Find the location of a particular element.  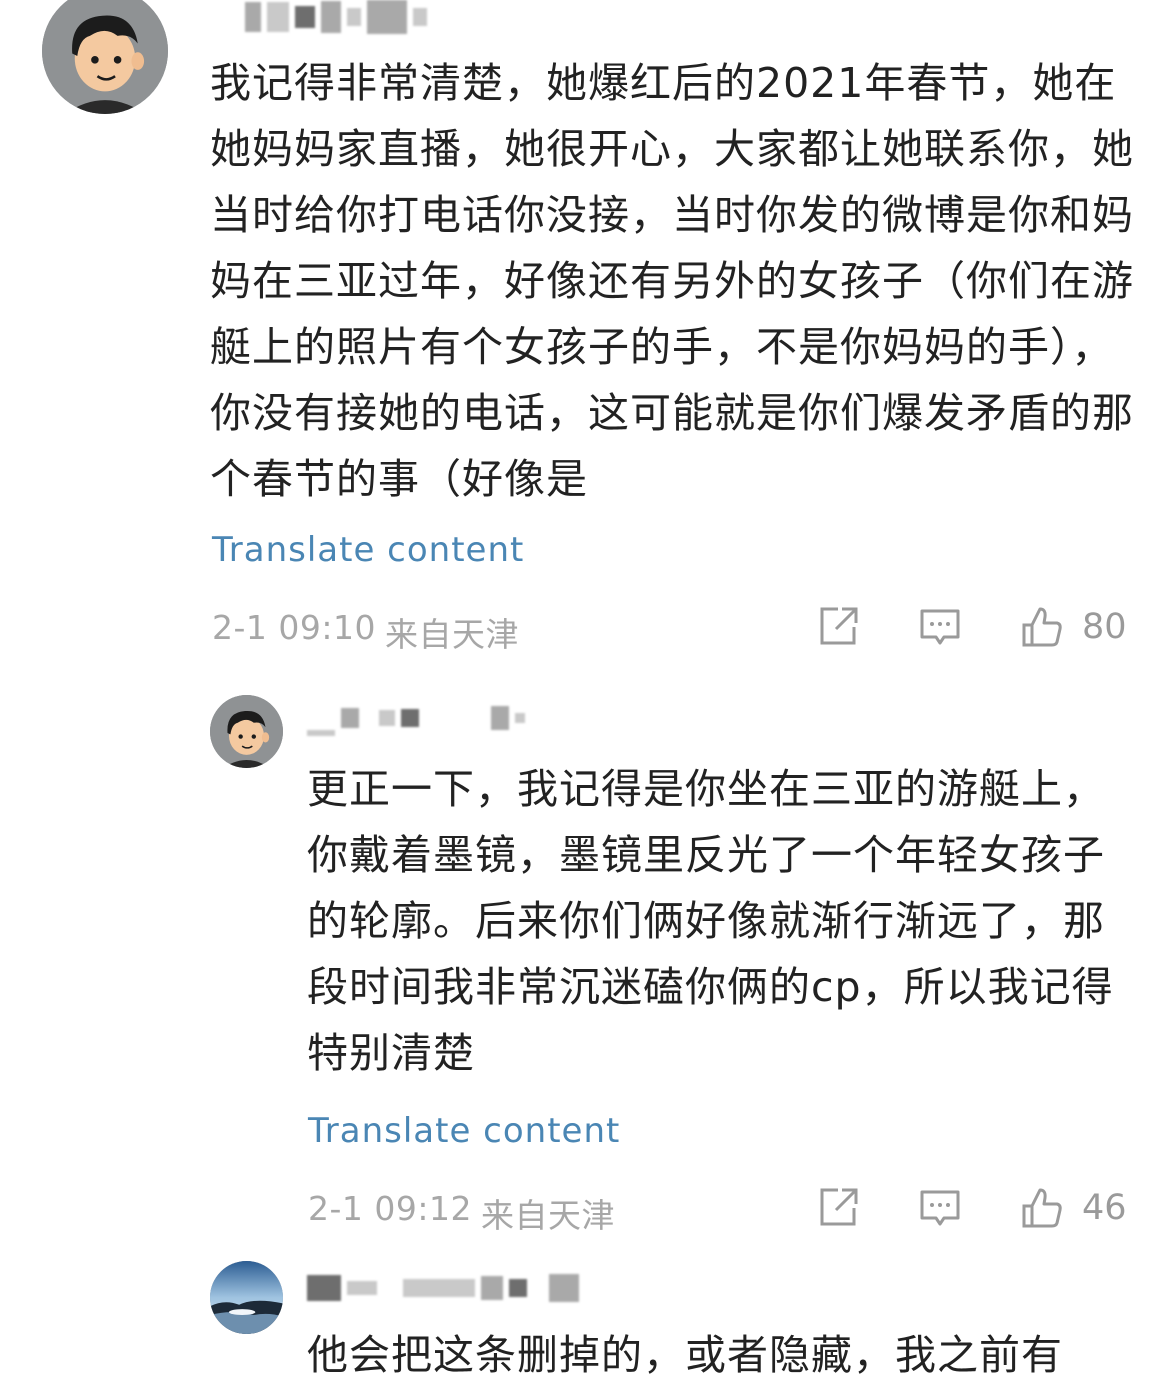

reply-actions: 46 is located at coordinates (971, 1208).